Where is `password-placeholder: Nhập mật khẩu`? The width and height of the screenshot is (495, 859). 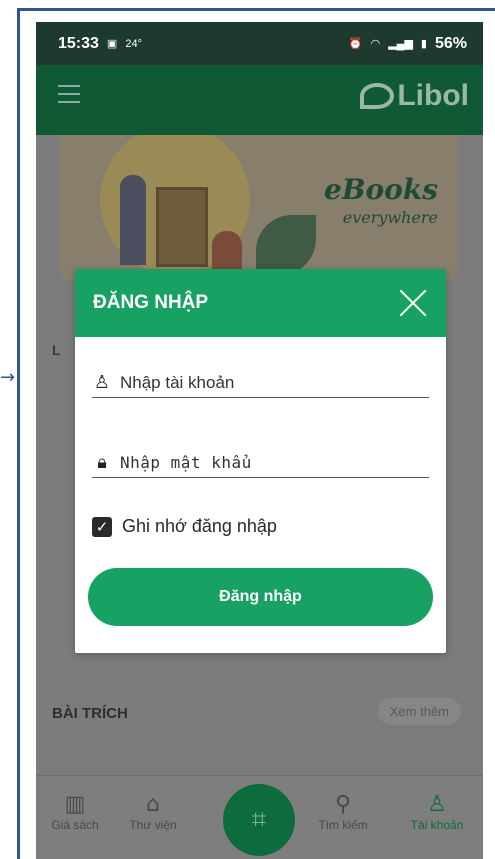
password-placeholder: Nhập mật khẩu is located at coordinates (186, 462).